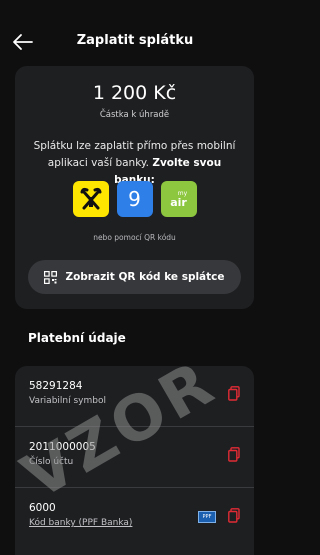 This screenshot has height=555, width=320. Describe the element at coordinates (56, 386) in the screenshot. I see `variable-symbol-value: 58291284` at that location.